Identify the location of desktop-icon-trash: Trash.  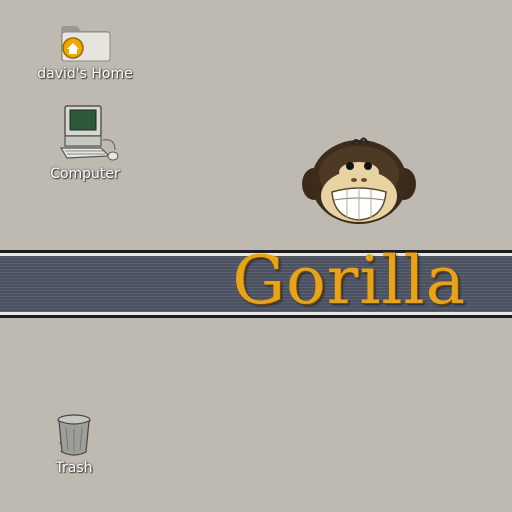
(74, 444).